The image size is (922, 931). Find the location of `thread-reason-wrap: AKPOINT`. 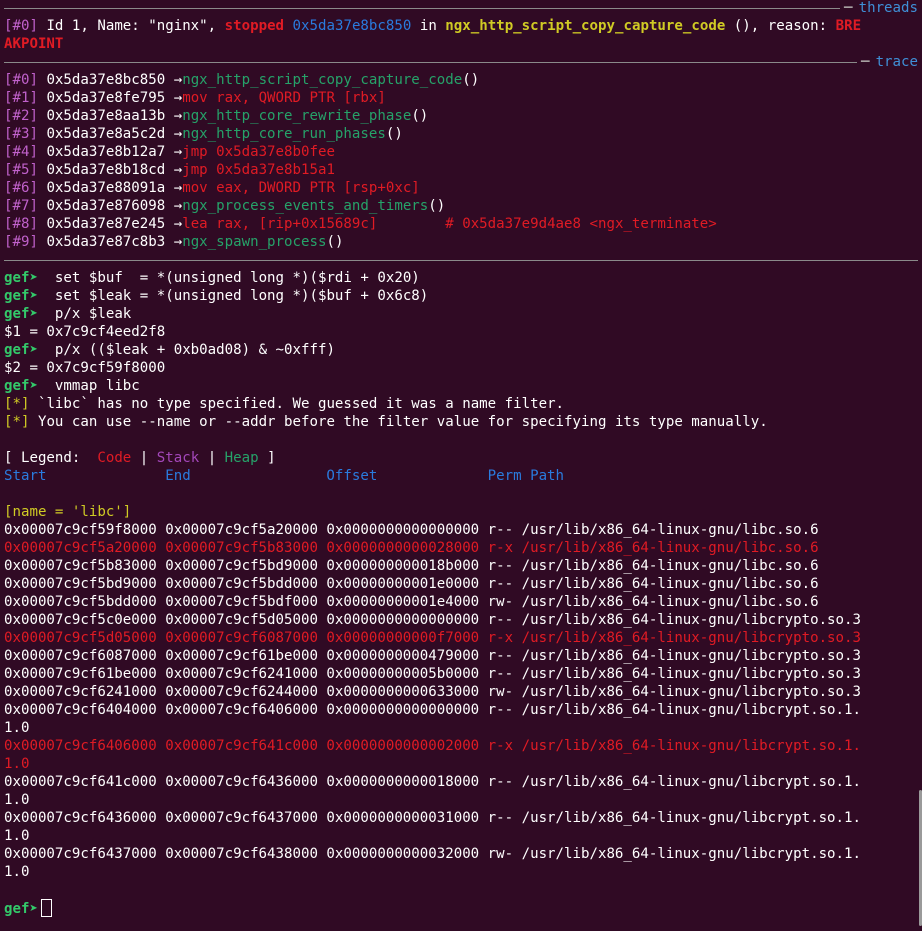

thread-reason-wrap: AKPOINT is located at coordinates (461, 44).